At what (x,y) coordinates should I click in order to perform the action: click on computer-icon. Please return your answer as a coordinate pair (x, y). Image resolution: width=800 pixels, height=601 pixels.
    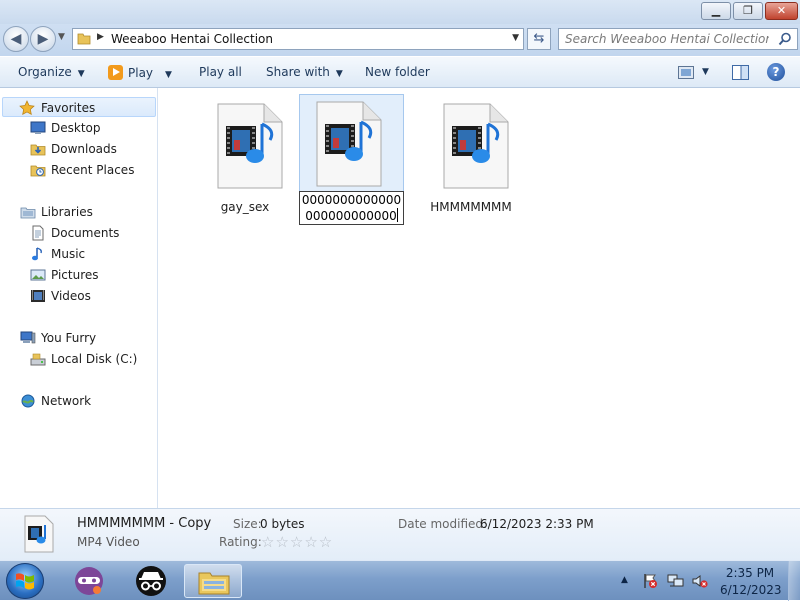
    Looking at the image, I should click on (28, 337).